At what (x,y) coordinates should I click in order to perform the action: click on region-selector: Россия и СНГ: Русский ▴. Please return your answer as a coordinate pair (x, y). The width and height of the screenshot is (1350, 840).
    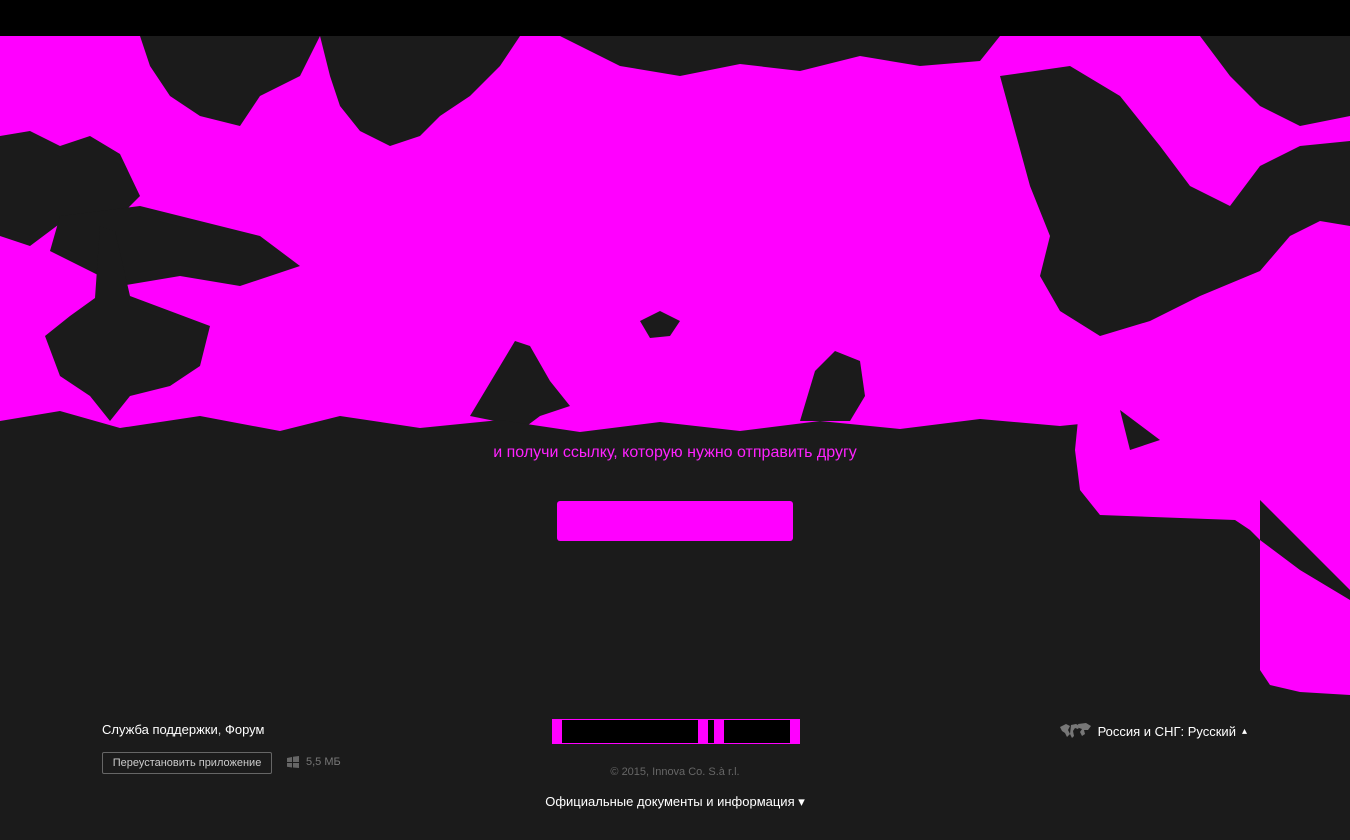
    Looking at the image, I should click on (1152, 731).